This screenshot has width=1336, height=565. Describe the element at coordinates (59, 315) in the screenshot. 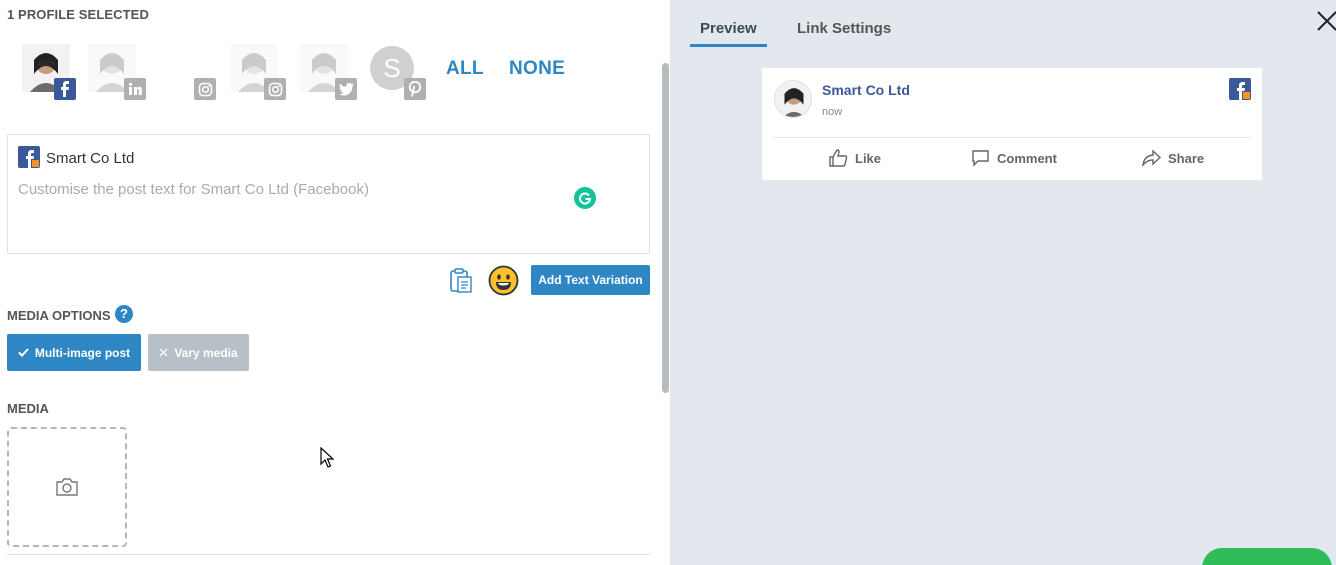

I see `media-options-label: MEDIA OPTIONS` at that location.